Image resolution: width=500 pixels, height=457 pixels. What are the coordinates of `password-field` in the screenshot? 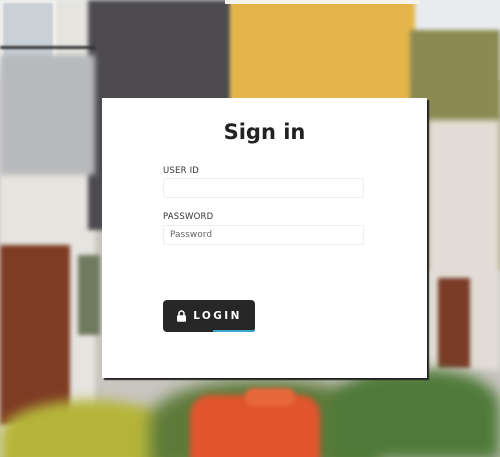 It's located at (263, 235).